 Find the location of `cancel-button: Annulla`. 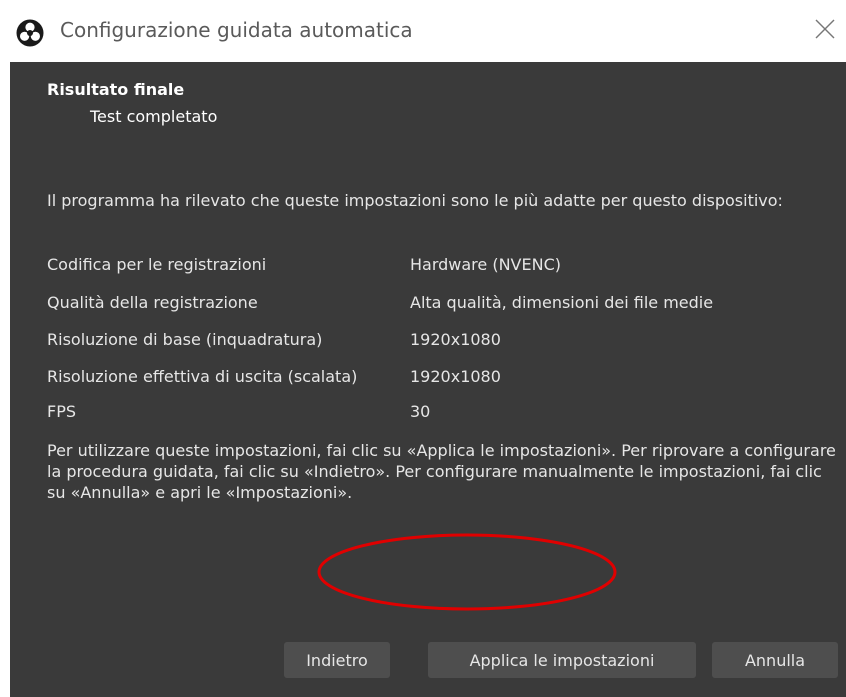

cancel-button: Annulla is located at coordinates (775, 660).